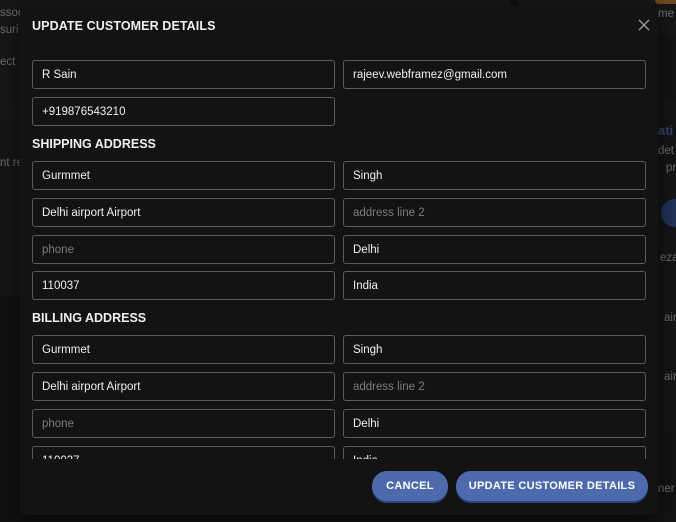 This screenshot has height=522, width=676. What do you see at coordinates (410, 486) in the screenshot?
I see `cancel-button: CANCEL` at bounding box center [410, 486].